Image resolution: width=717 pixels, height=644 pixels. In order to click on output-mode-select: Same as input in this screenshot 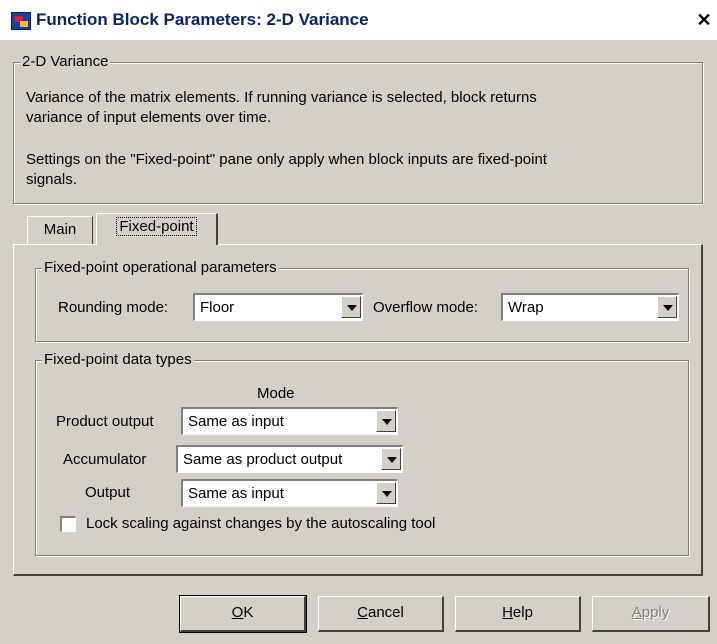, I will do `click(289, 493)`.